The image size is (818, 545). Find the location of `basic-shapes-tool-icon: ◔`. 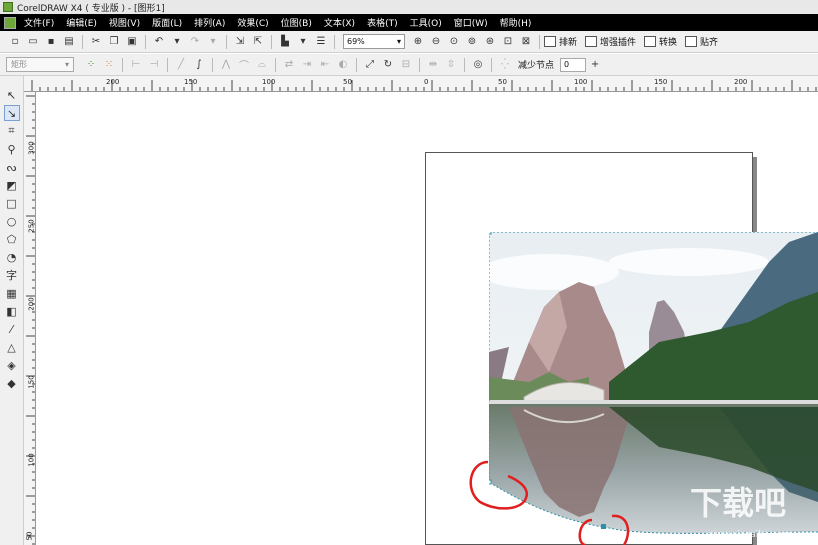

basic-shapes-tool-icon: ◔ is located at coordinates (12, 257).